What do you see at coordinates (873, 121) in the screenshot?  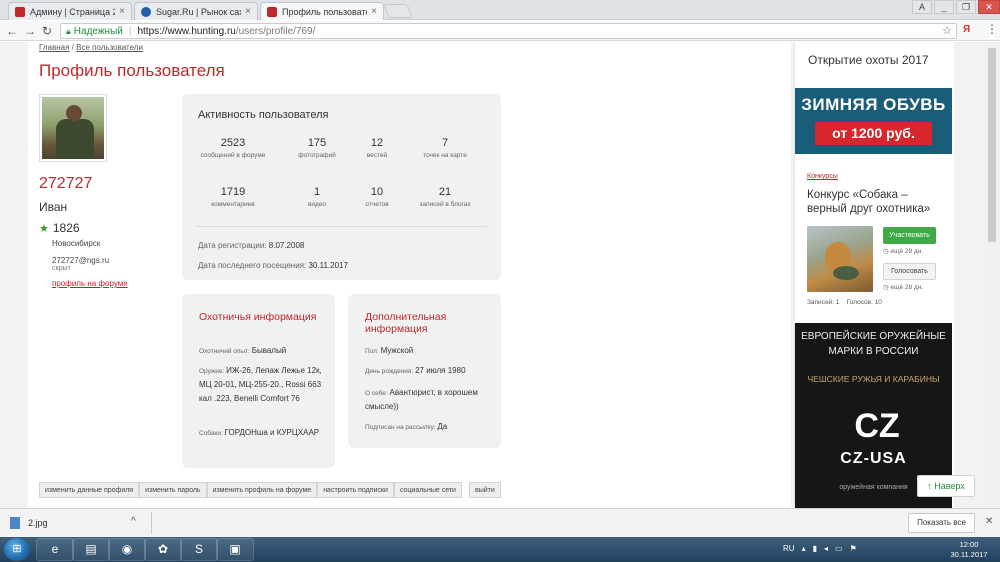 I see `winter-shoes-banner: ЗИМНЯЯ ОБУВЬ от 1200 руб.` at bounding box center [873, 121].